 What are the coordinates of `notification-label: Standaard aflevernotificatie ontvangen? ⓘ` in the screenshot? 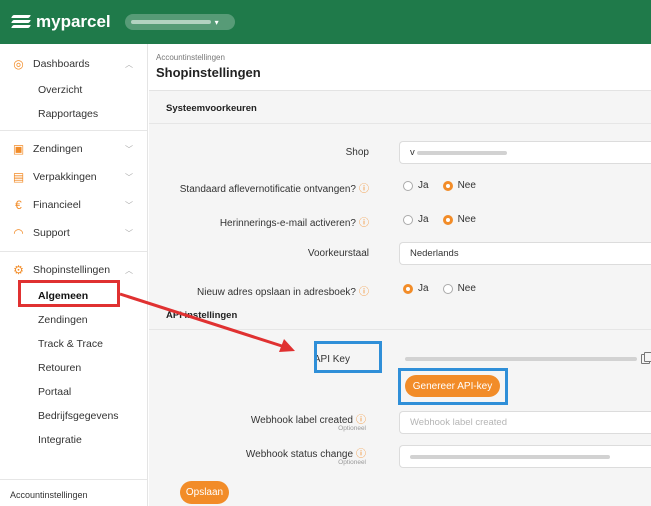 It's located at (274, 189).